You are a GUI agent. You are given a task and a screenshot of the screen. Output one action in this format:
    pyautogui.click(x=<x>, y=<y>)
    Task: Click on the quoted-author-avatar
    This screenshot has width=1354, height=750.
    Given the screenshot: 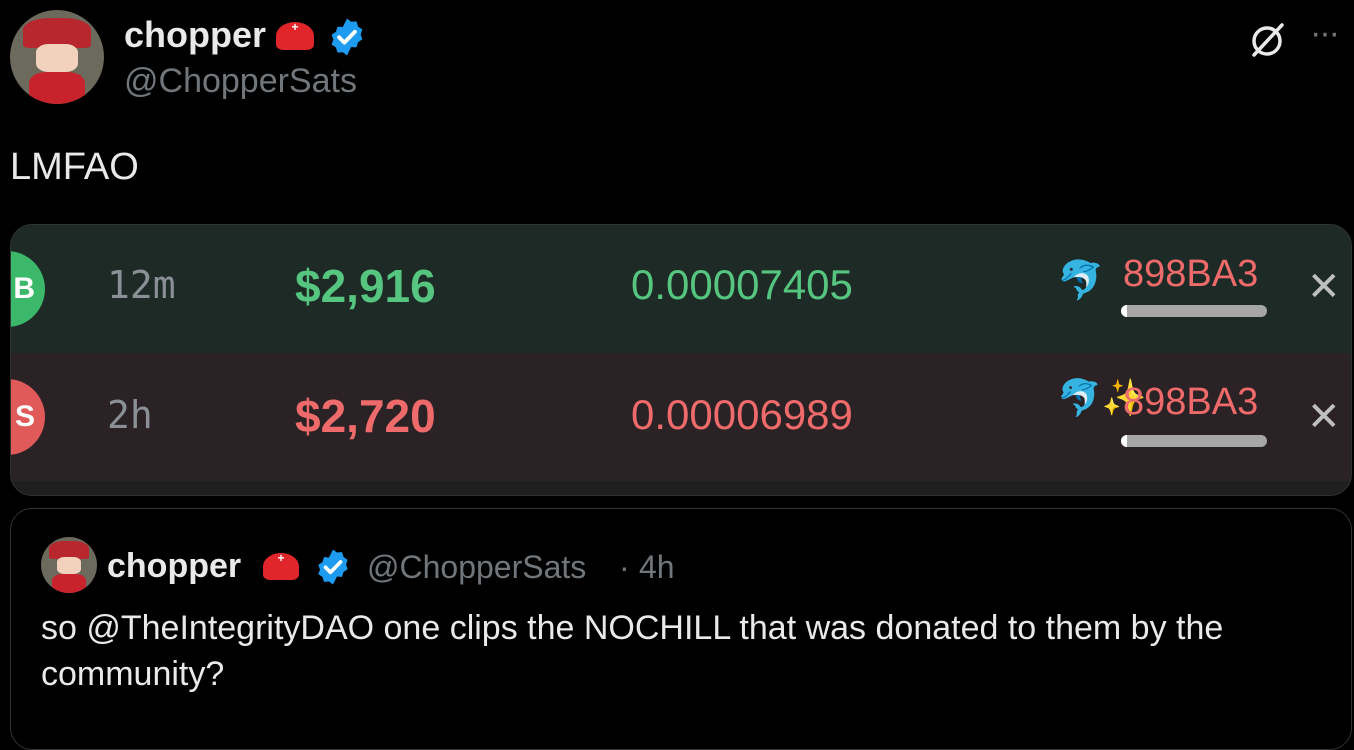 What is the action you would take?
    pyautogui.click(x=69, y=565)
    